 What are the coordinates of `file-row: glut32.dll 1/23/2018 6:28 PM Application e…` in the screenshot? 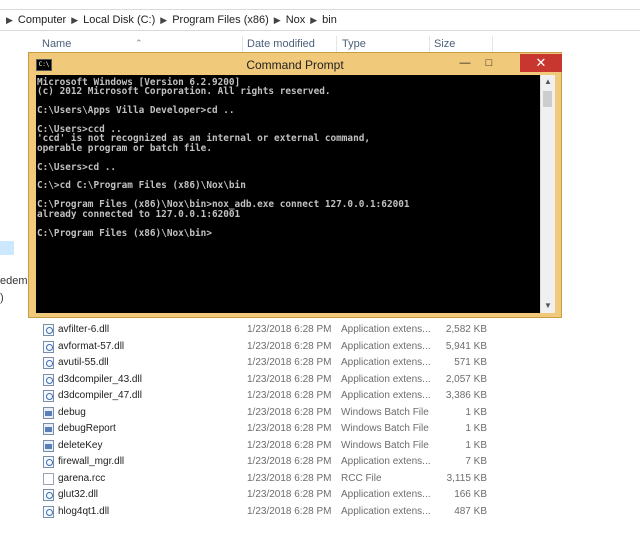 It's located at (320, 495).